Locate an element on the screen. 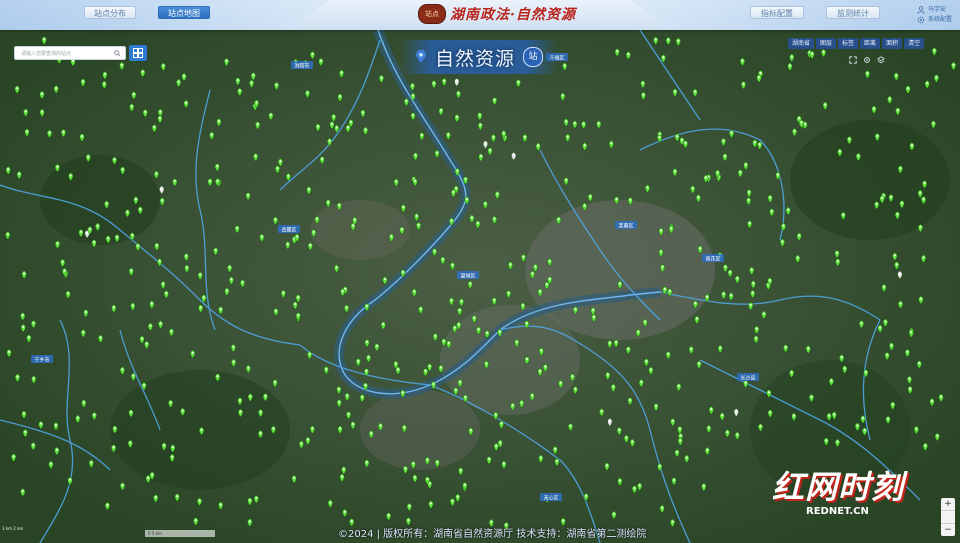  station-banner: 自然资源 站 is located at coordinates (479, 57).